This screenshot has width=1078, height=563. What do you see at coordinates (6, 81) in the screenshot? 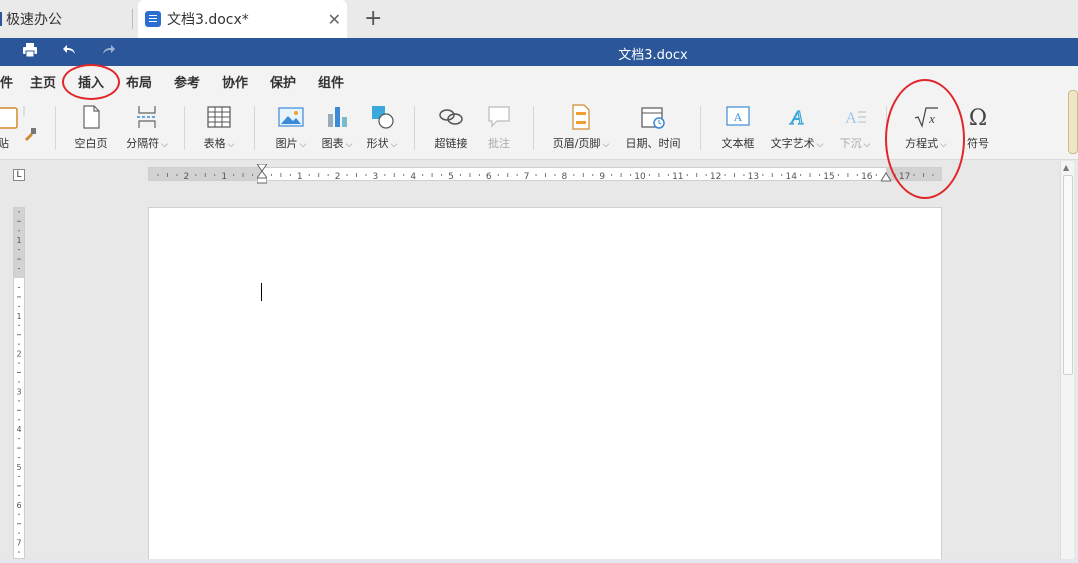
I see `menu-file: 件` at bounding box center [6, 81].